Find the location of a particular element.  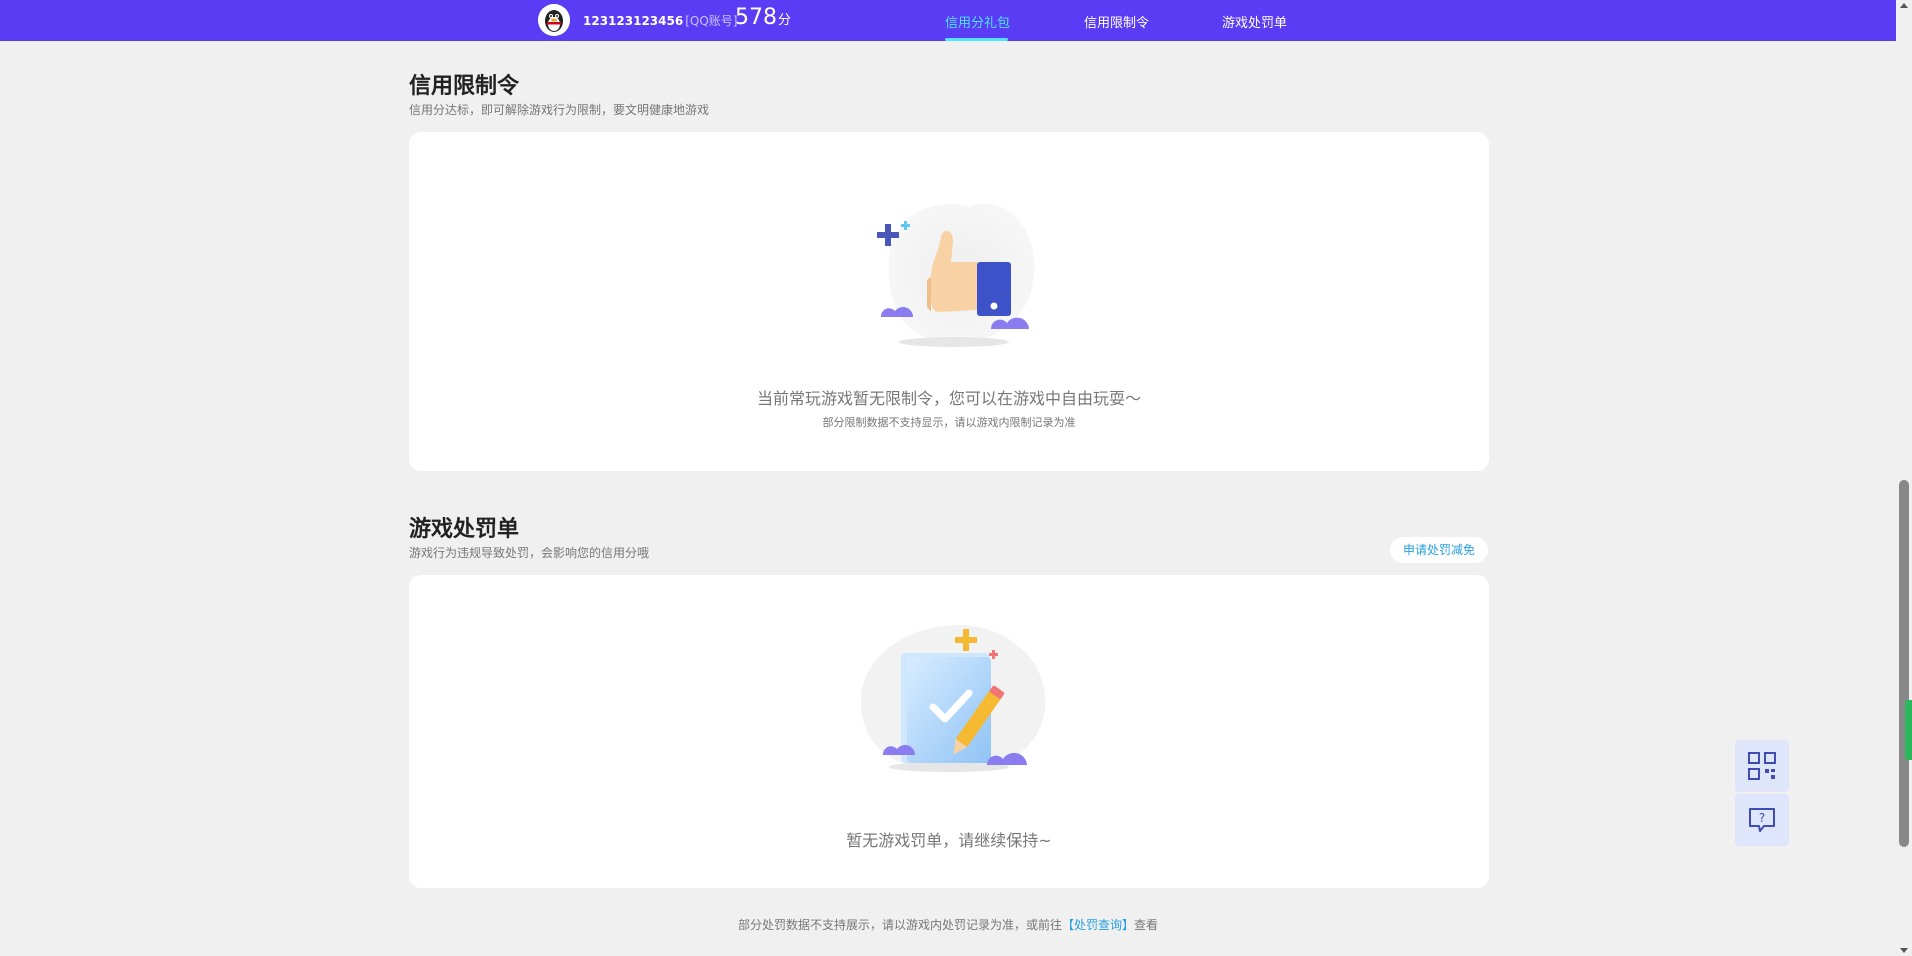

penalty-query-link: 【处罚查询】 is located at coordinates (1098, 925).